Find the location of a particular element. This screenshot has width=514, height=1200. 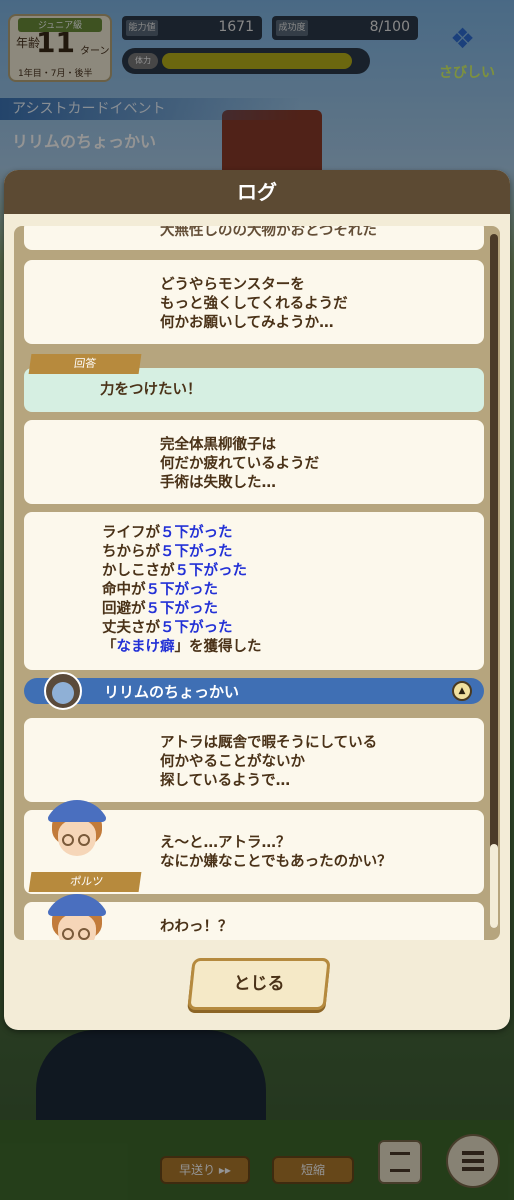

card-line: え〜と…アトラ…？ is located at coordinates (225, 843).